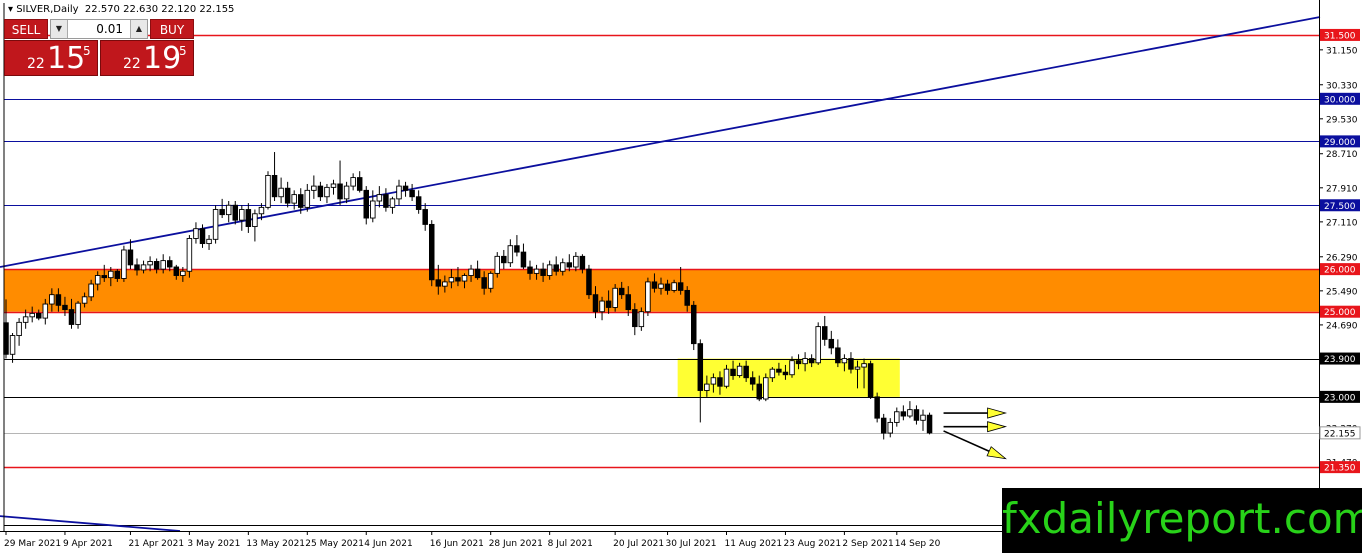 The width and height of the screenshot is (1362, 557). I want to click on buy-button: BUY, so click(172, 29).